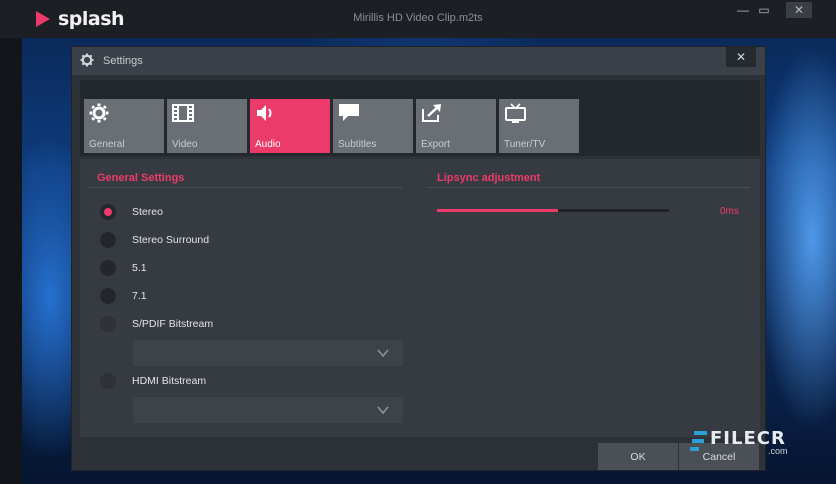 This screenshot has height=484, width=836. Describe the element at coordinates (171, 240) in the screenshot. I see `radio-label: Stereo Surround` at that location.